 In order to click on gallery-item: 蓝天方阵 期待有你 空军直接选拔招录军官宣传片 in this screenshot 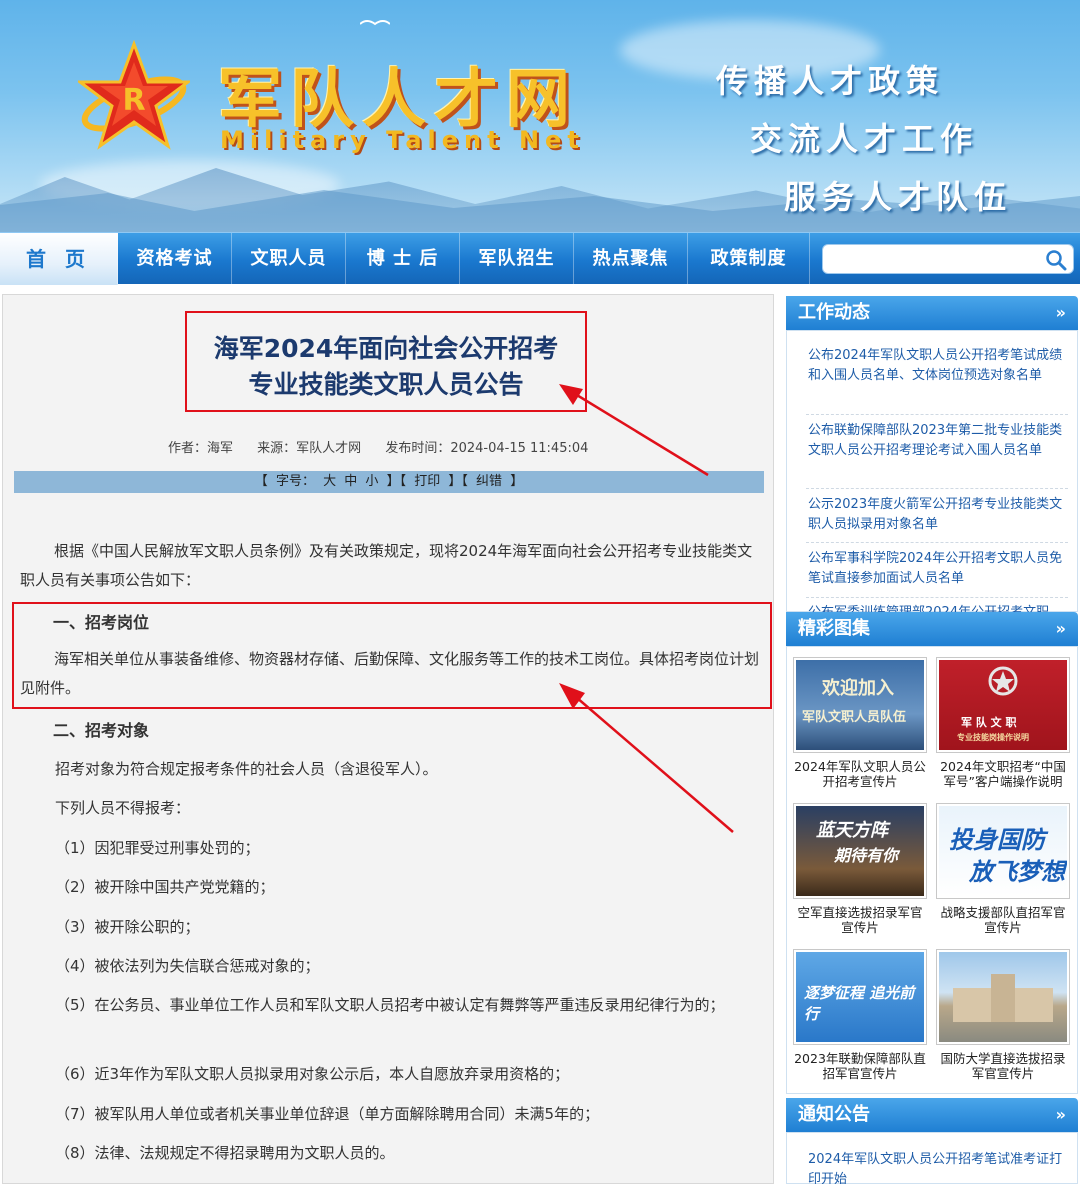, I will do `click(860, 869)`.